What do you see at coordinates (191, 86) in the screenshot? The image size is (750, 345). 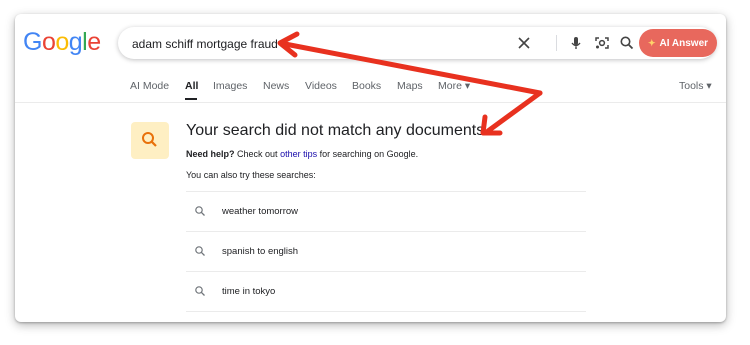 I see `tab-all: All` at bounding box center [191, 86].